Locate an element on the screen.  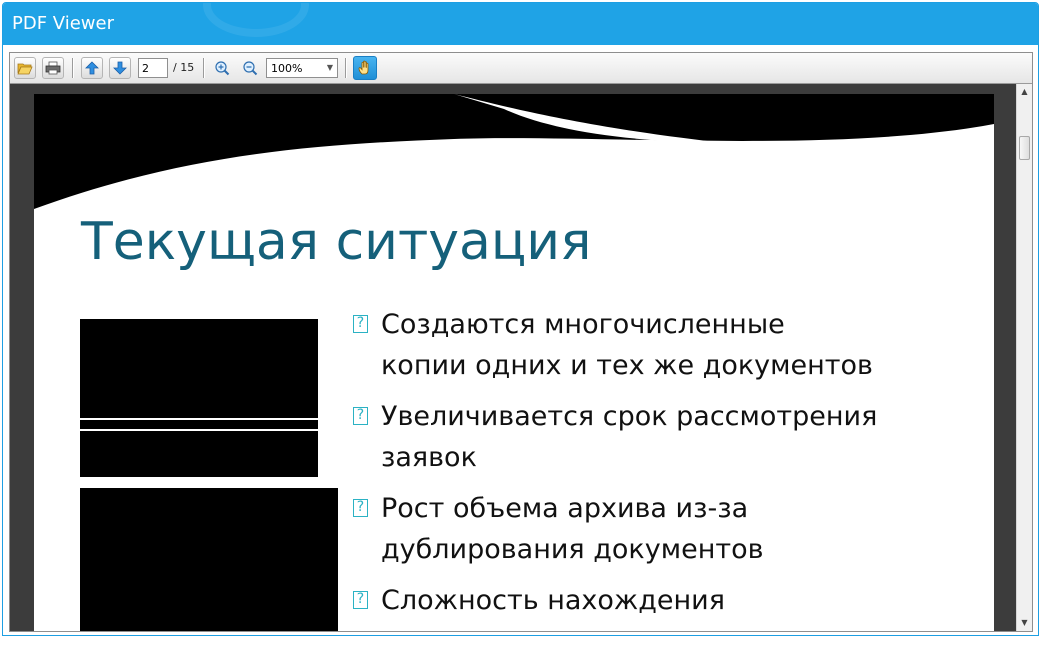
zoom-out-button is located at coordinates (250, 68).